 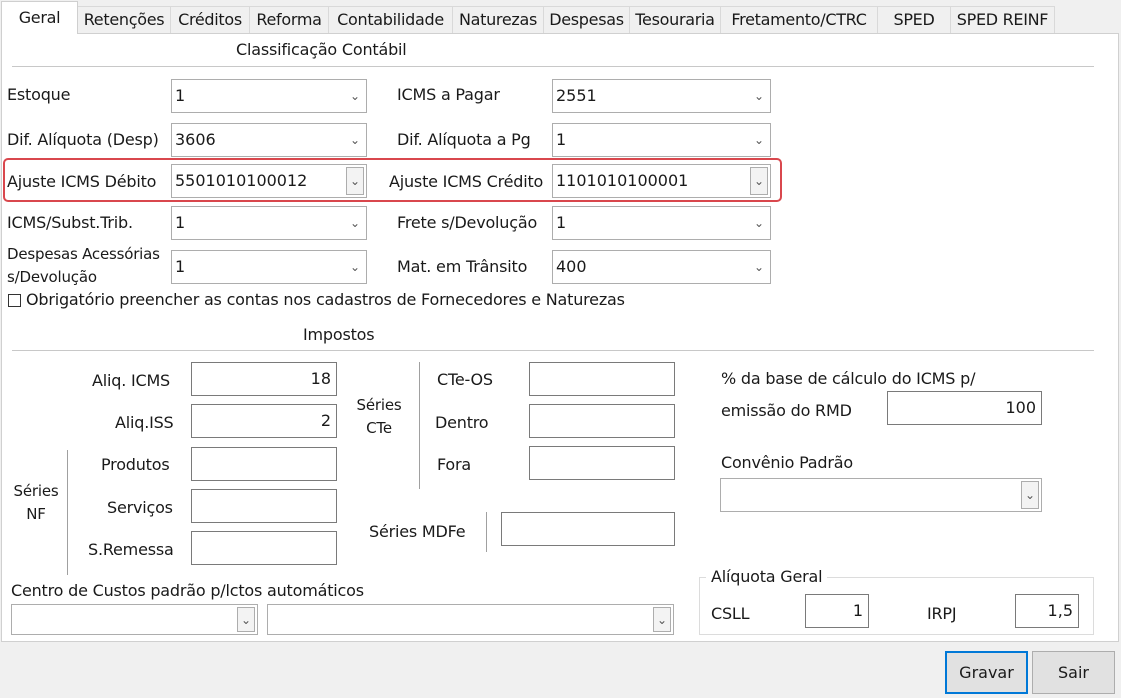 I want to click on rmd-label-1: % da base de cálculo do ICMS p/, so click(x=848, y=378).